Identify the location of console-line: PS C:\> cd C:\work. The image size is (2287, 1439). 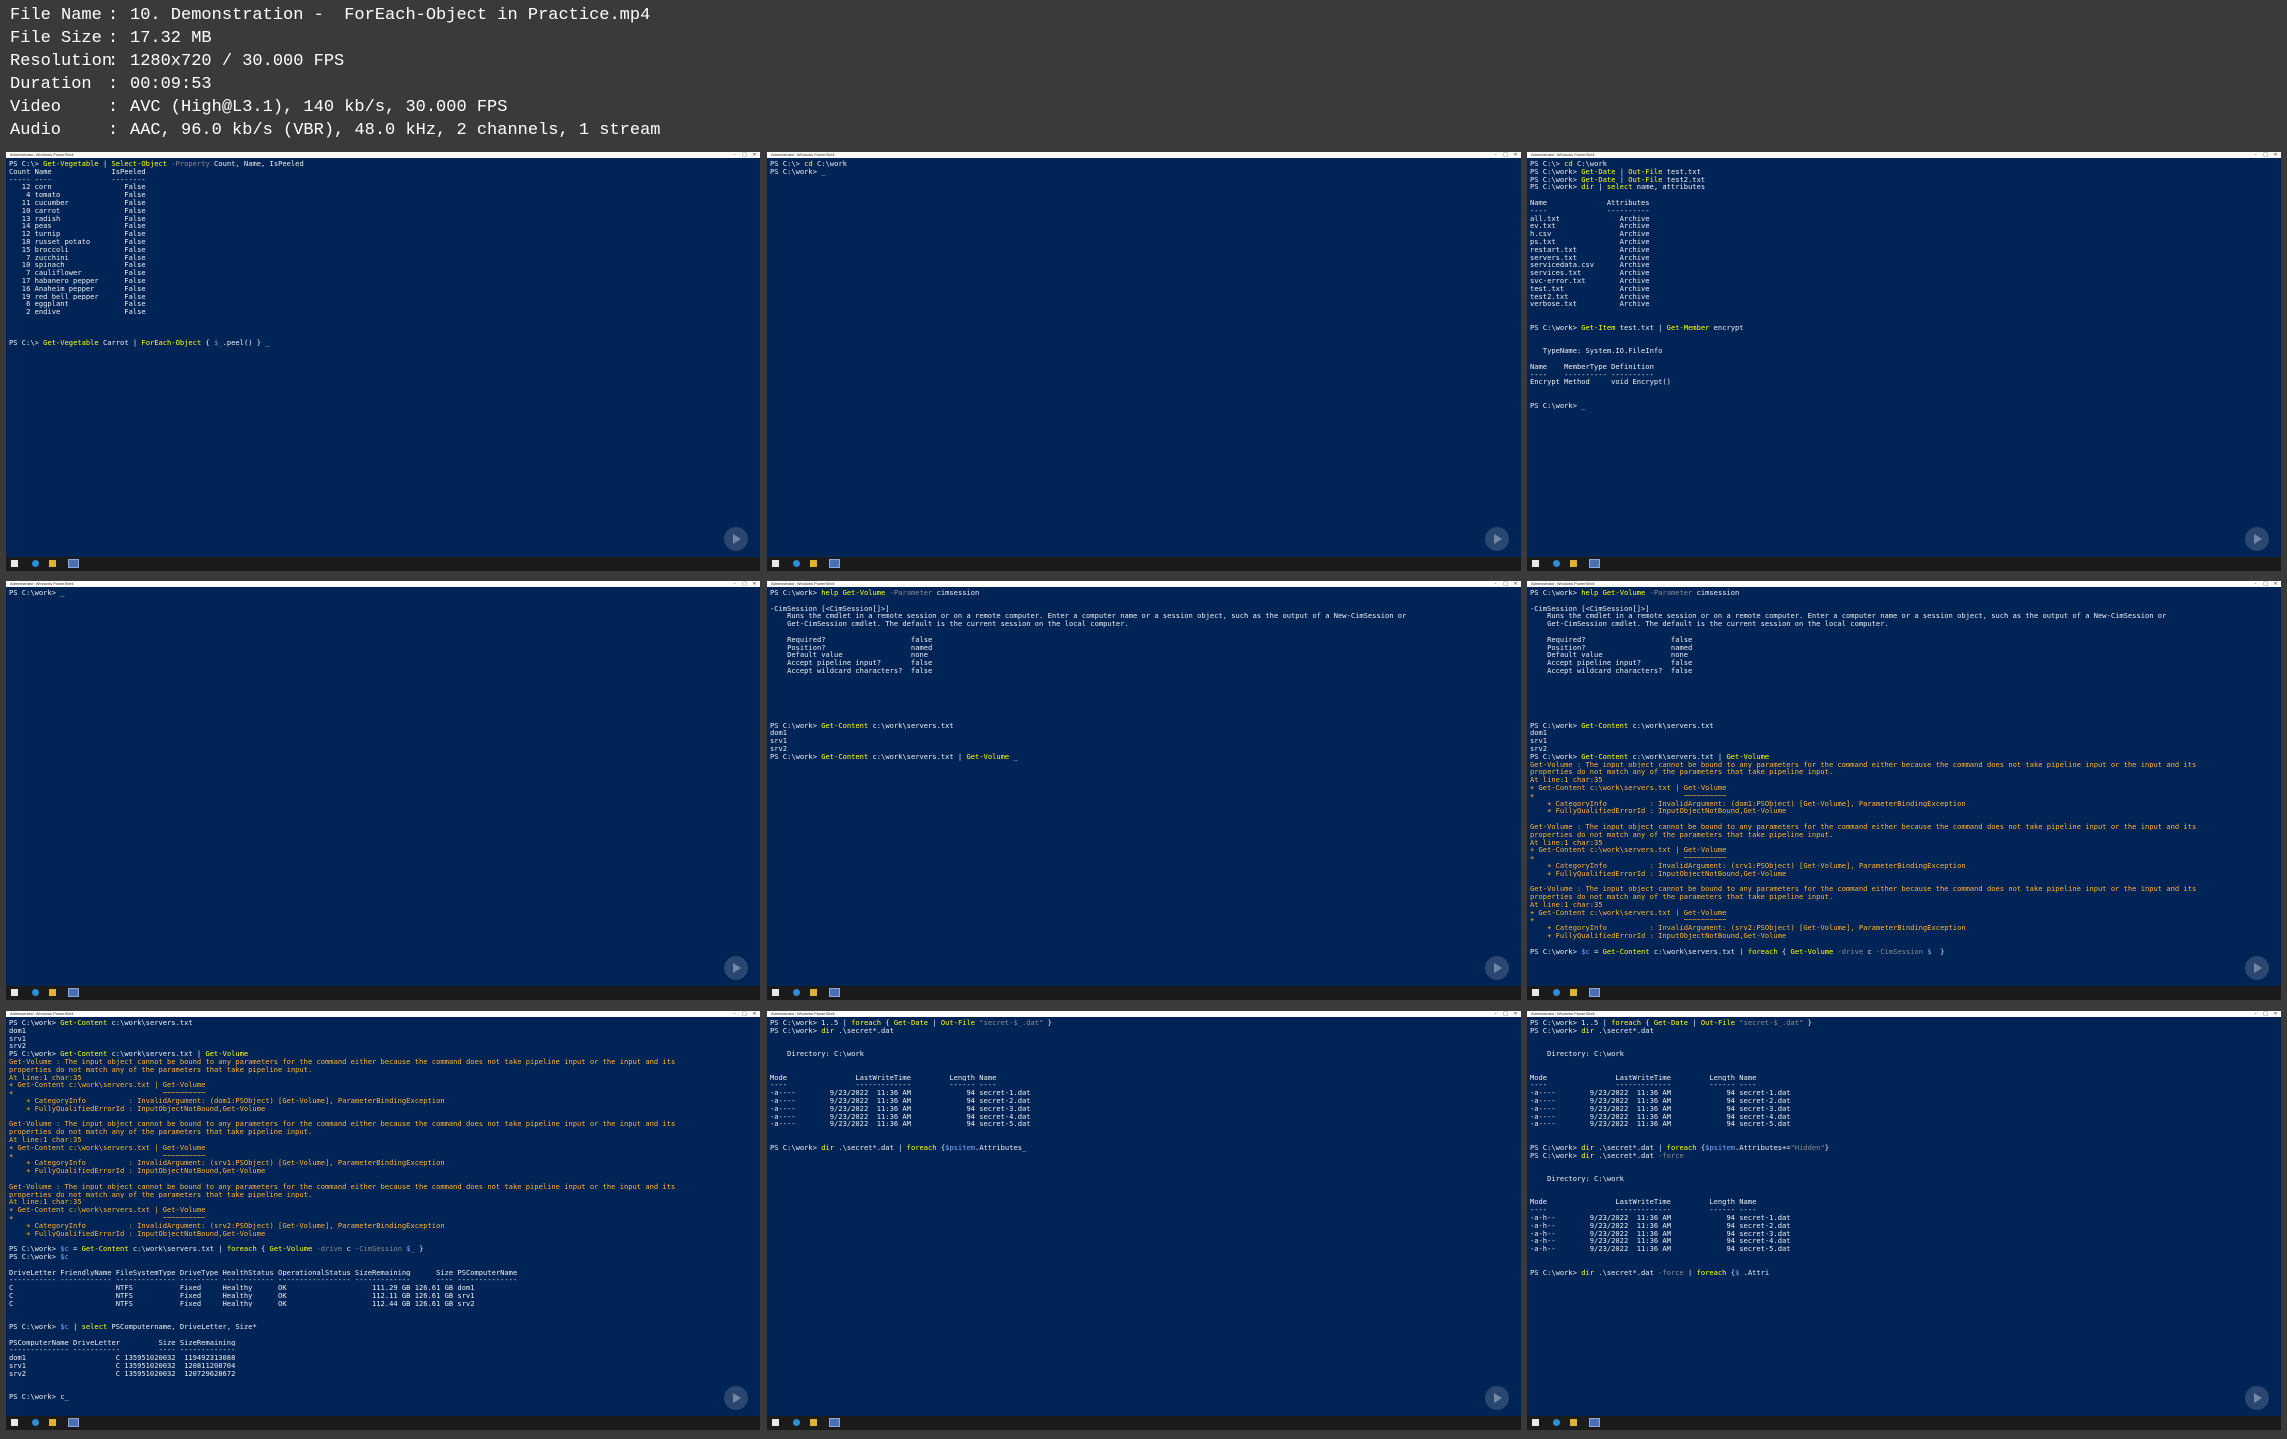
(1903, 164).